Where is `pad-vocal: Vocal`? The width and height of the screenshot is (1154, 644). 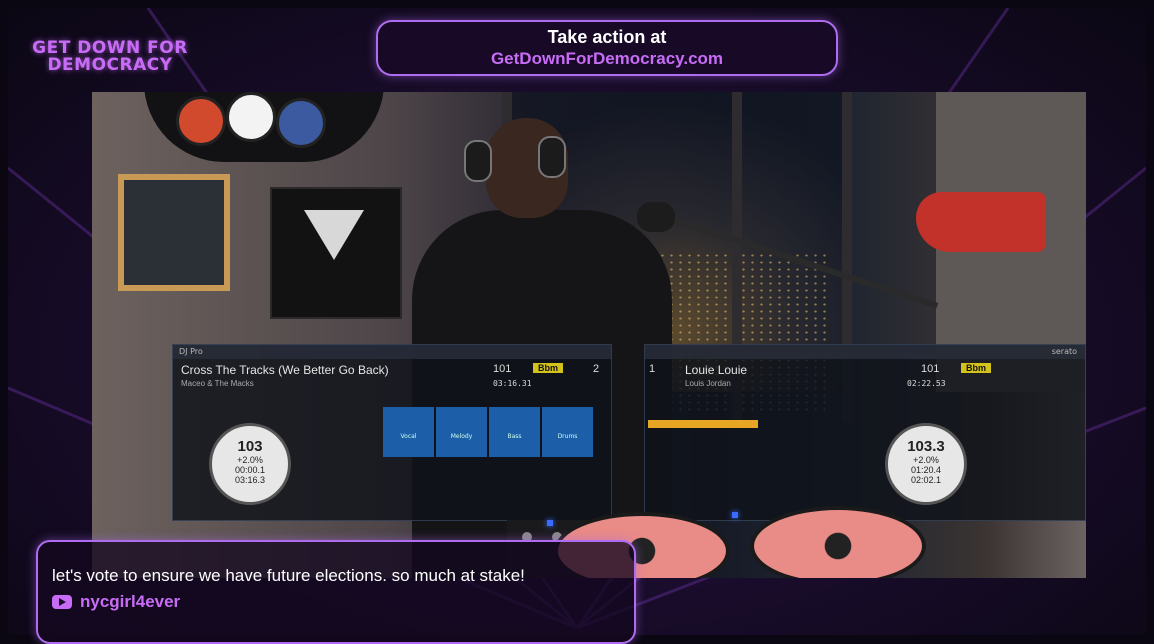
pad-vocal: Vocal is located at coordinates (408, 432).